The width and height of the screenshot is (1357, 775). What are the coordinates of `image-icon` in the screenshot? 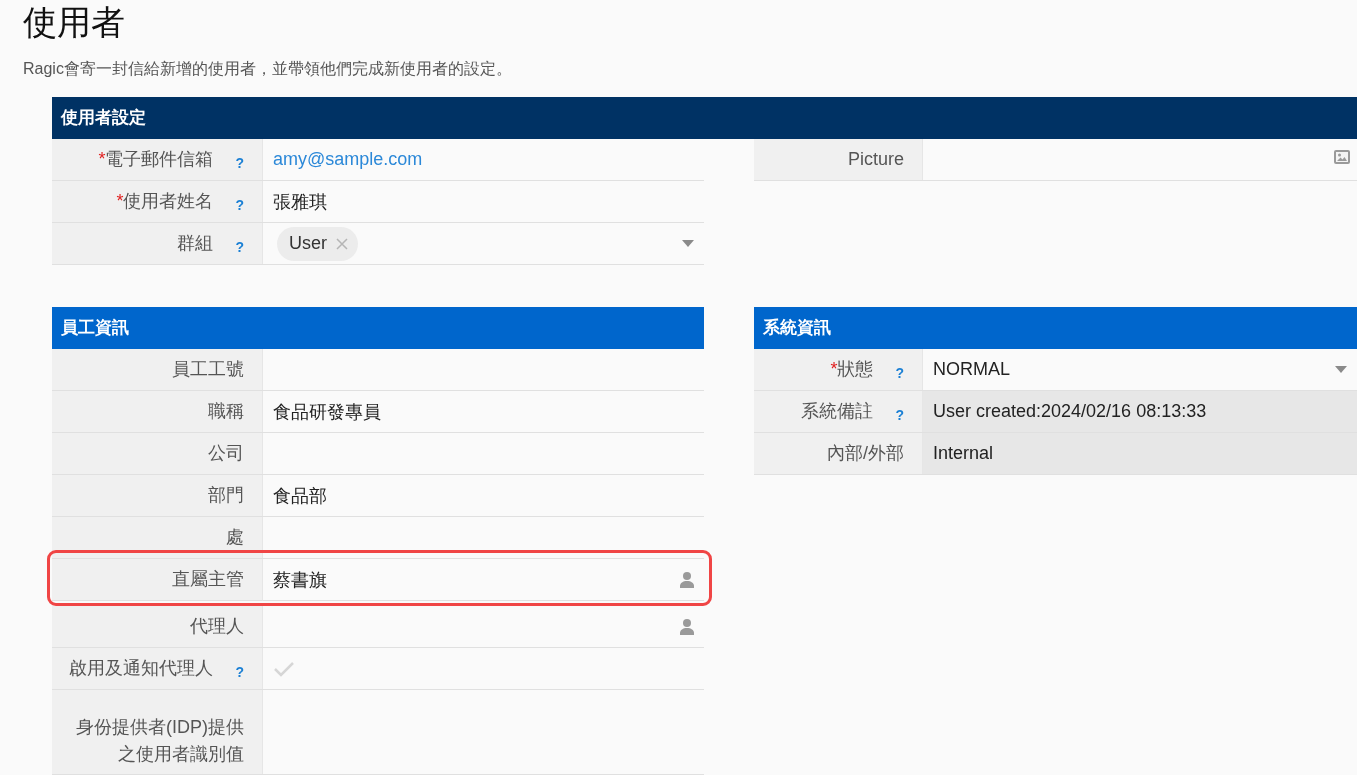 It's located at (1342, 157).